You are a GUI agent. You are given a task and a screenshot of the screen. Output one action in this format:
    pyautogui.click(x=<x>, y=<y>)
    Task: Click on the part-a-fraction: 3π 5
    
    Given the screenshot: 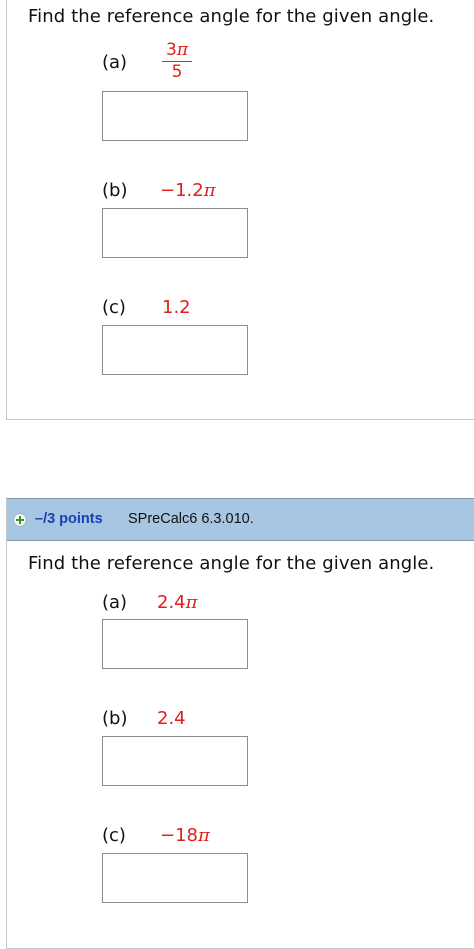 What is the action you would take?
    pyautogui.click(x=177, y=60)
    